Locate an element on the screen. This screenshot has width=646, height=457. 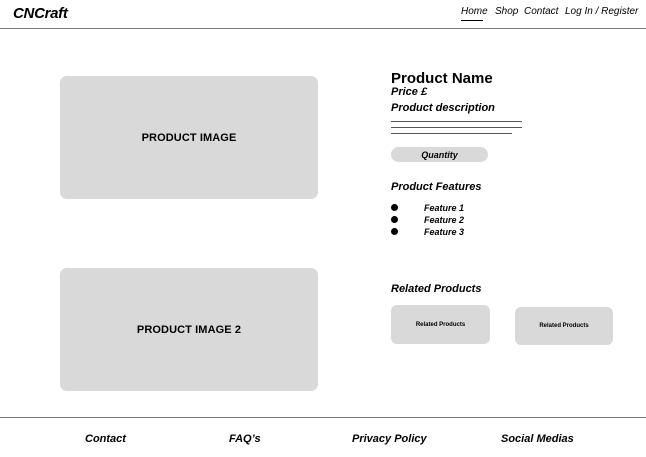
product-description-title: Product description is located at coordinates (443, 108).